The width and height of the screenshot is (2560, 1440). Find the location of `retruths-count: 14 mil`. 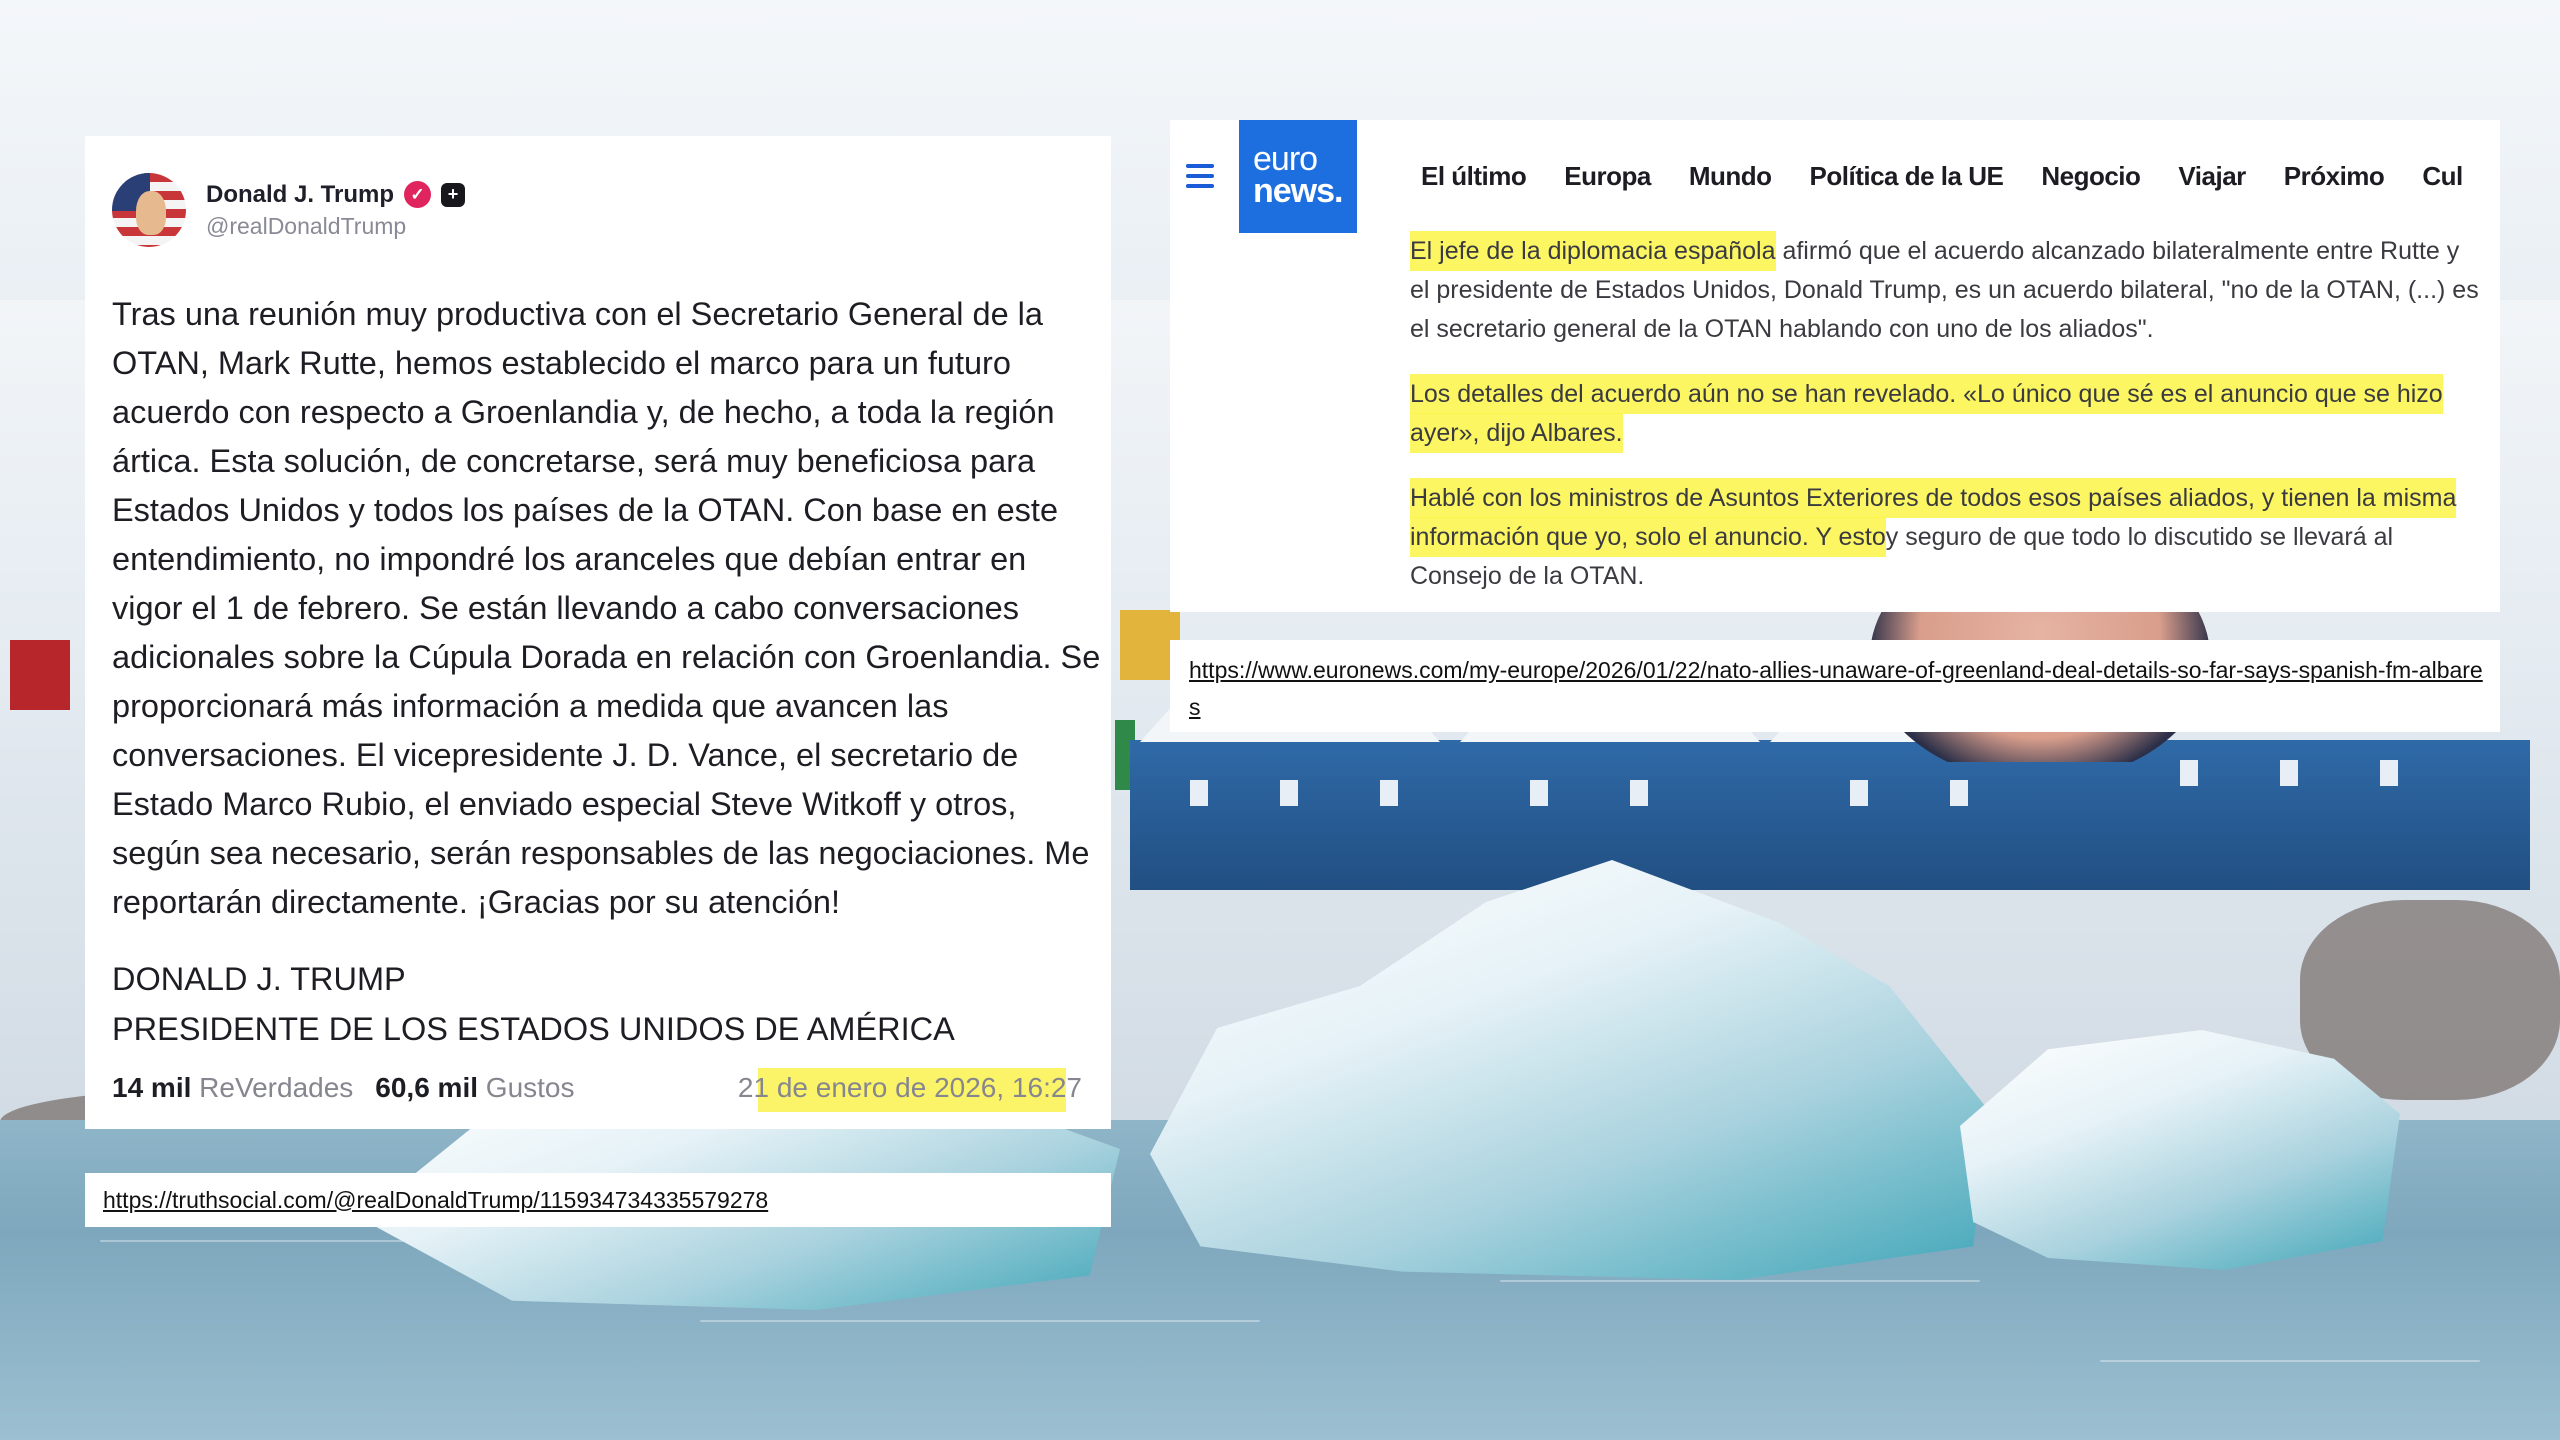

retruths-count: 14 mil is located at coordinates (152, 1087).